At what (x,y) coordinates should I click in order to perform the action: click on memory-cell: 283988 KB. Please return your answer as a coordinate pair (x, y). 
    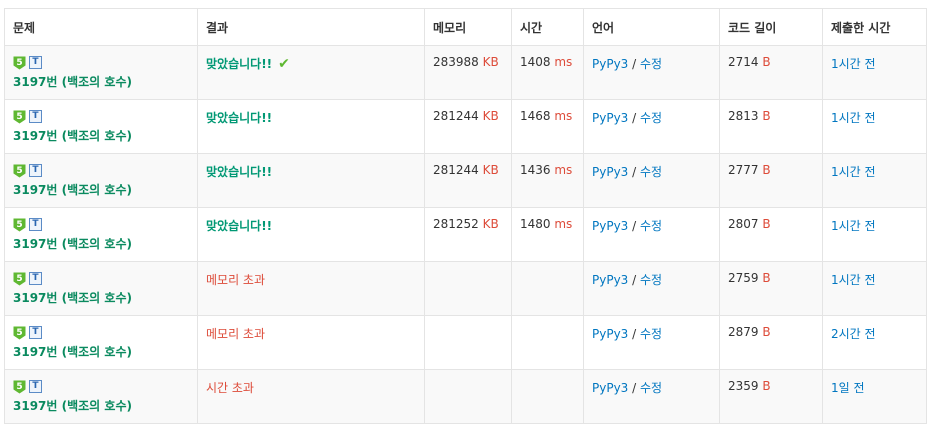
    Looking at the image, I should click on (468, 72).